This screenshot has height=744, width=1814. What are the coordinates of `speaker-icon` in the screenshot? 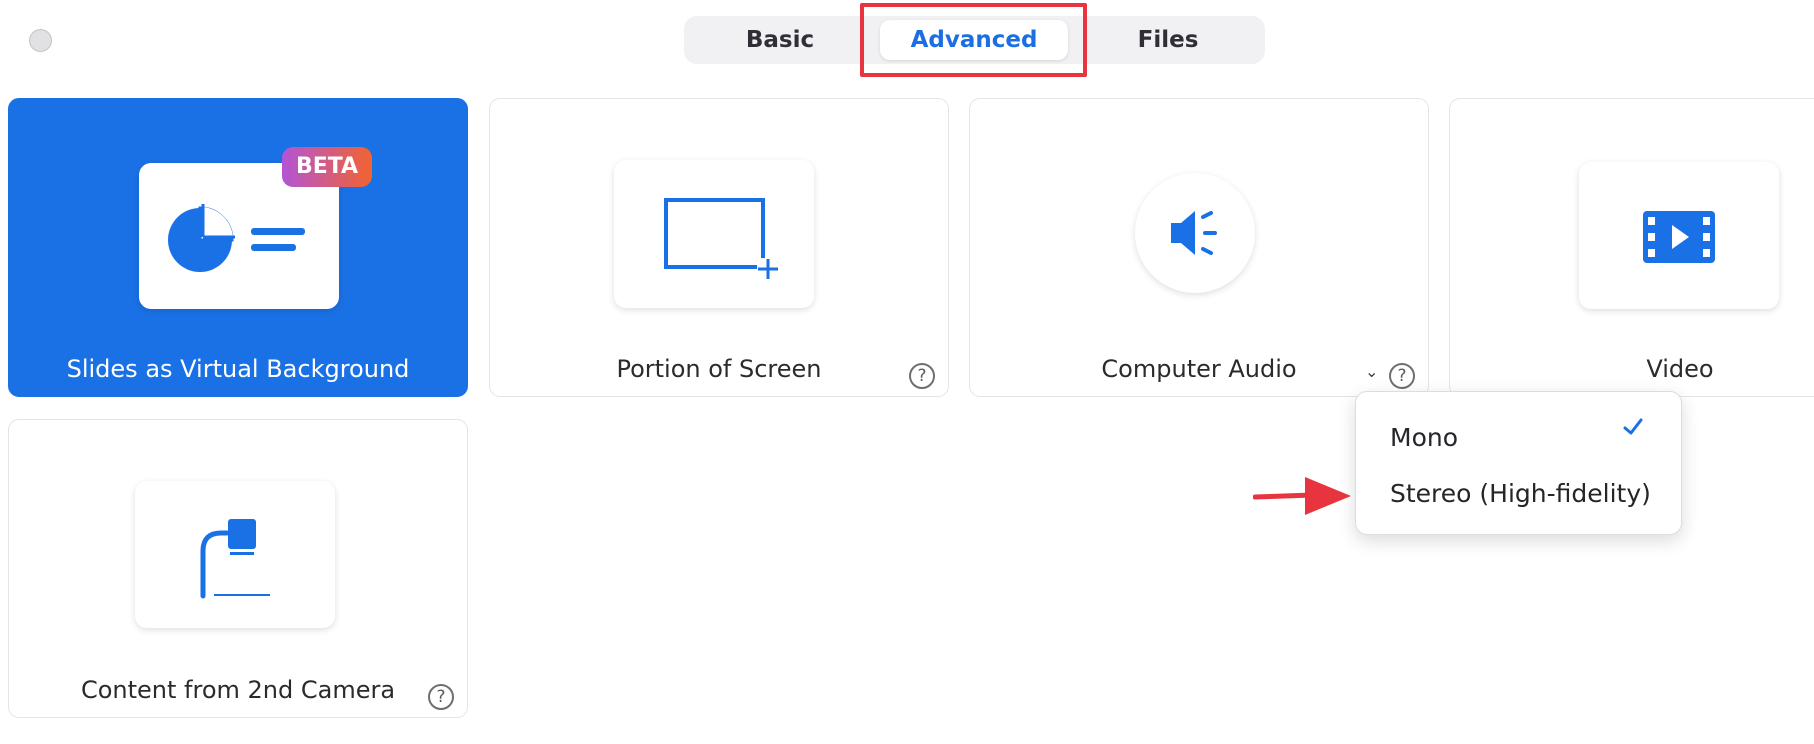 It's located at (1194, 233).